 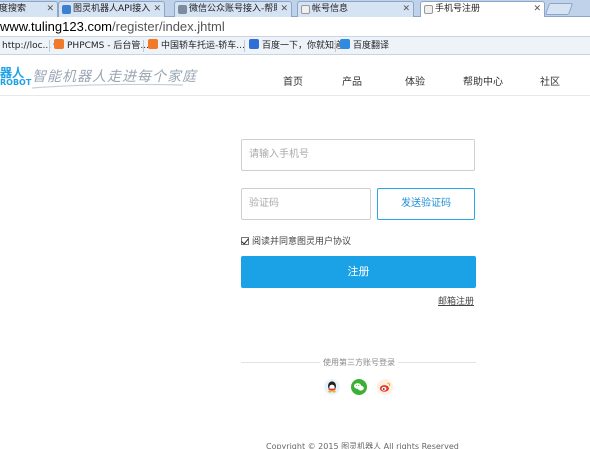 What do you see at coordinates (56, 26) in the screenshot?
I see `url-host: www.tuling123.com` at bounding box center [56, 26].